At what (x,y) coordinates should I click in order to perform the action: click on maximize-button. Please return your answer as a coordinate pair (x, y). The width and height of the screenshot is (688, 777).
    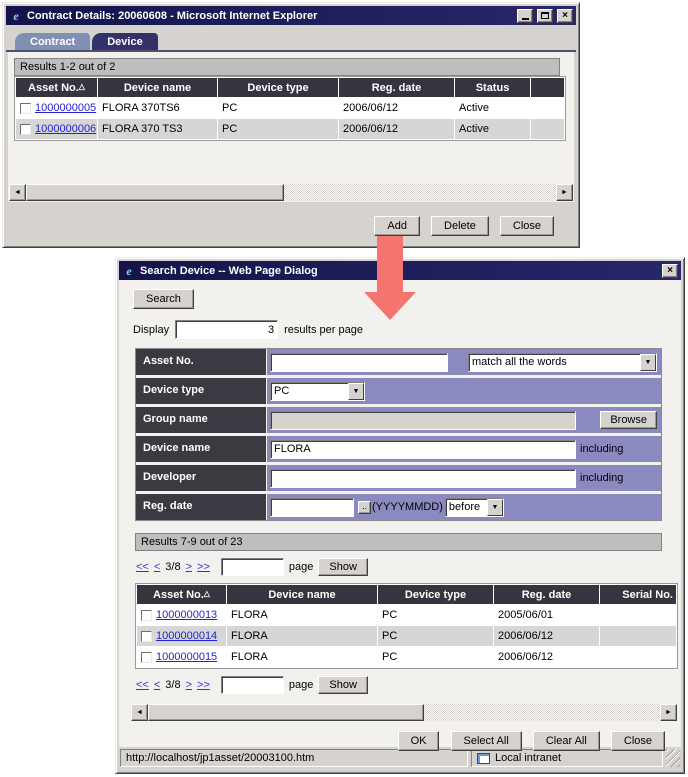
    Looking at the image, I should click on (545, 15).